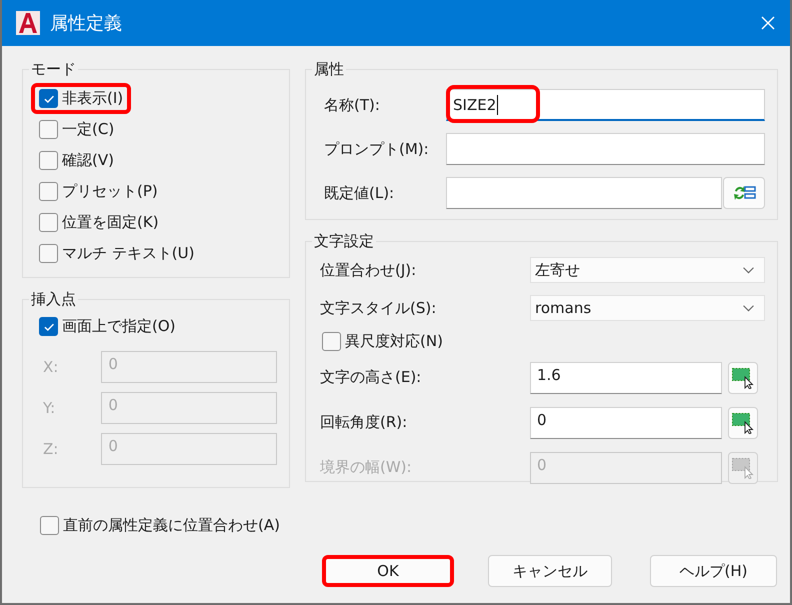  I want to click on close-icon, so click(768, 23).